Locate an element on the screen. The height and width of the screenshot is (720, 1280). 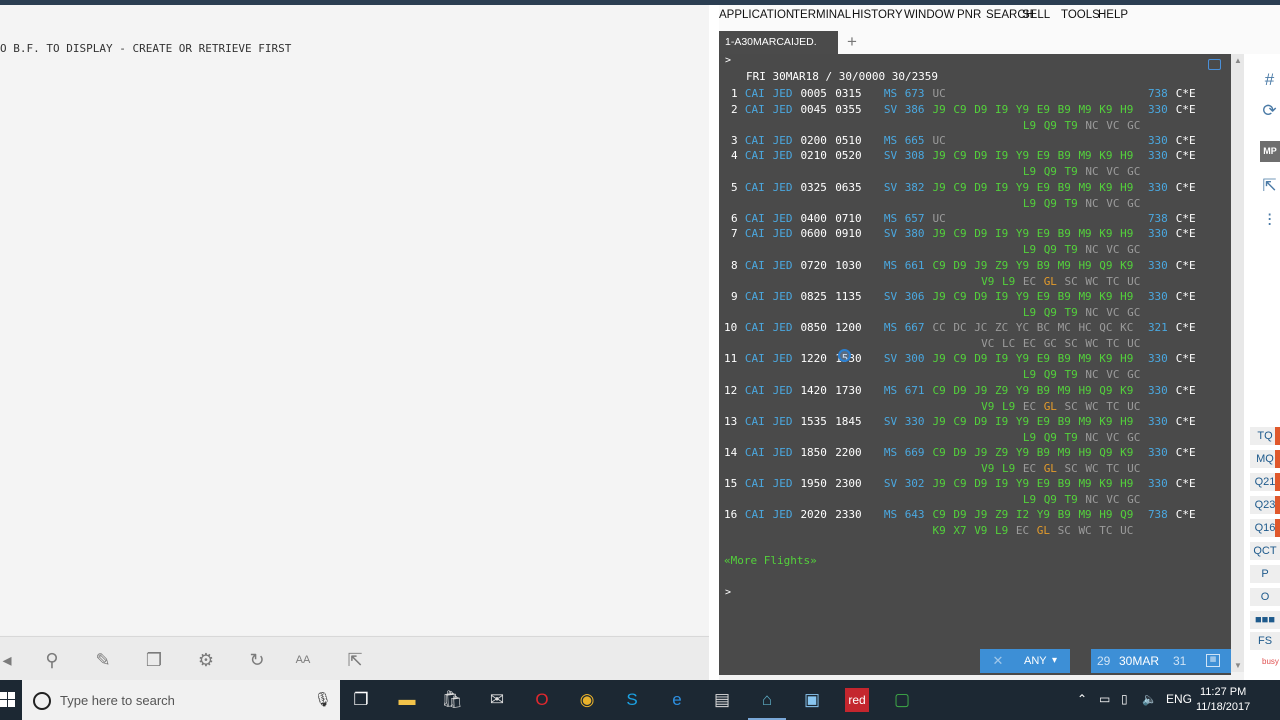
screen-mode-icon is located at coordinates (1214, 64).